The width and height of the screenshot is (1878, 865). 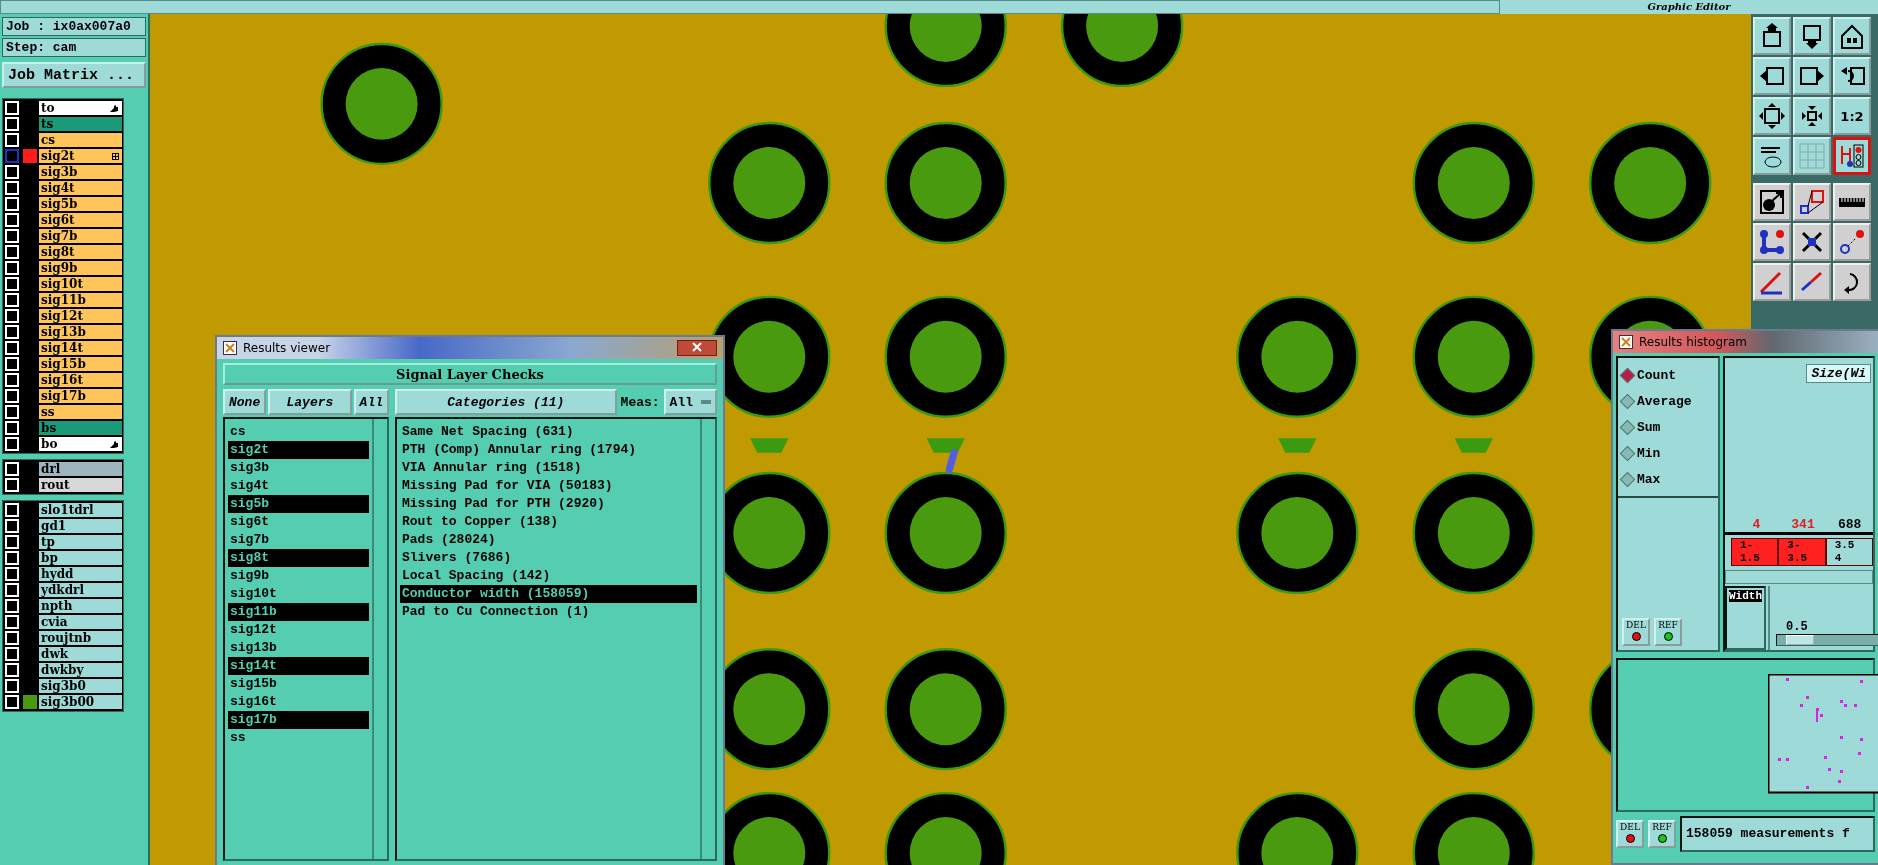 I want to click on layer-name: cs, so click(x=80, y=140).